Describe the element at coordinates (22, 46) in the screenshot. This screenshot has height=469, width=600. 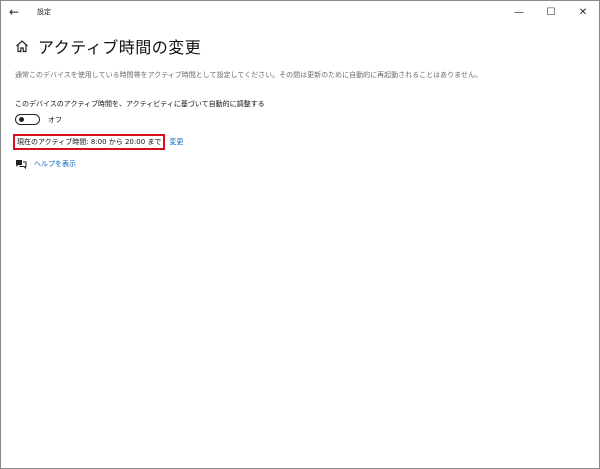
I see `home-icon` at that location.